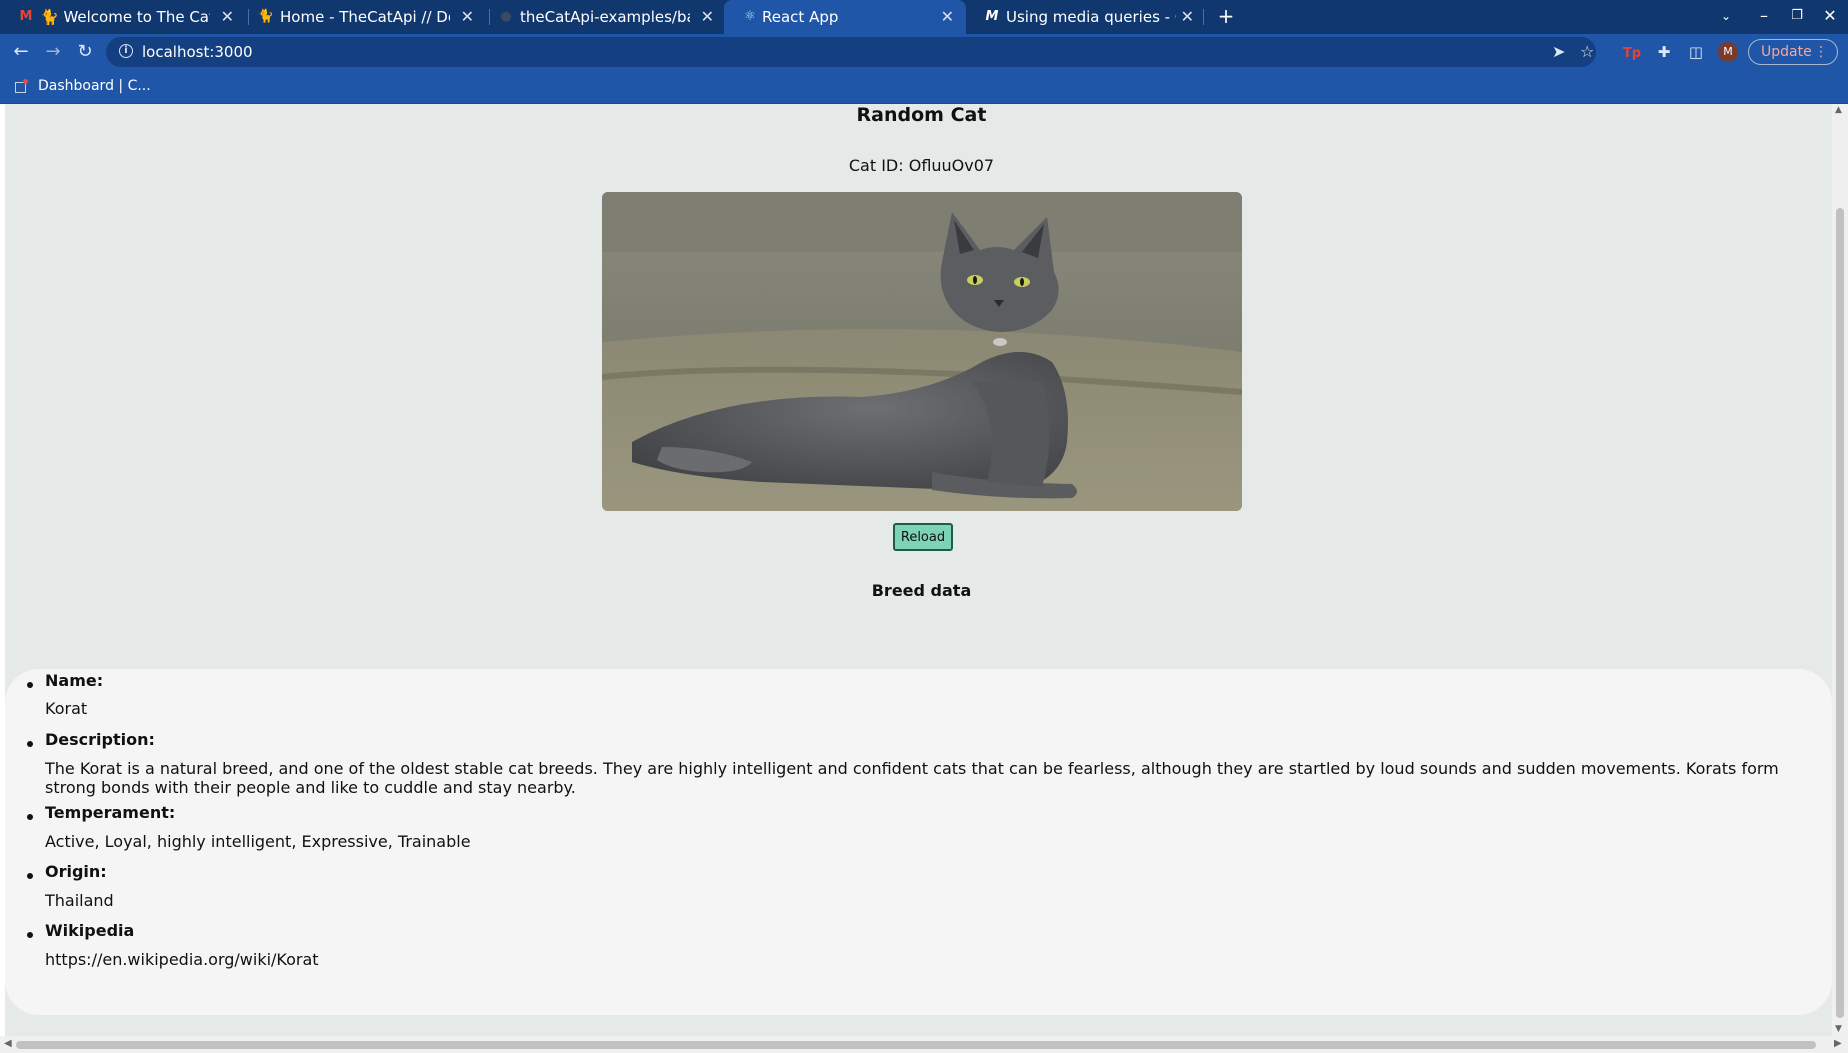 The height and width of the screenshot is (1053, 1848). Describe the element at coordinates (26, 16) in the screenshot. I see `gmail-icon: M` at that location.